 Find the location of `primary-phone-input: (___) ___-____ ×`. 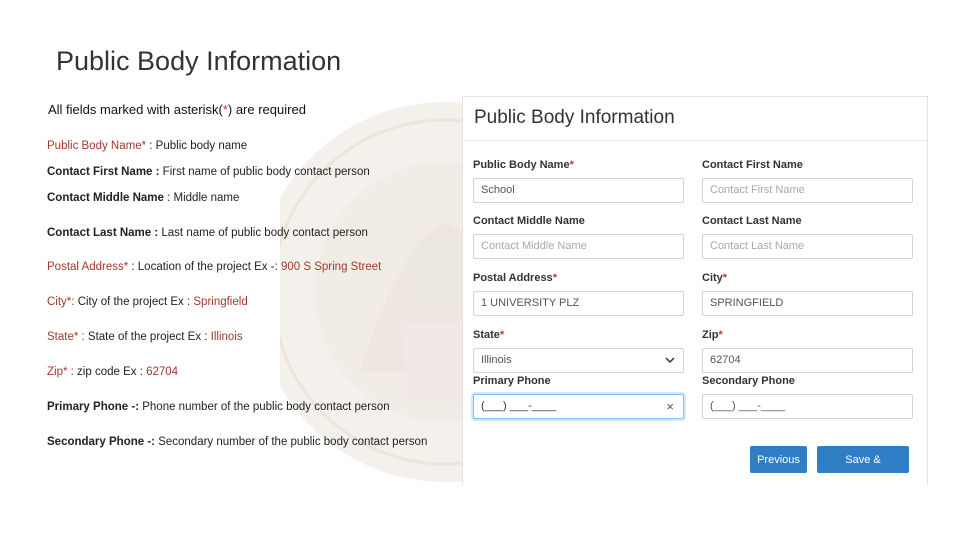

primary-phone-input: (___) ___-____ × is located at coordinates (578, 406).